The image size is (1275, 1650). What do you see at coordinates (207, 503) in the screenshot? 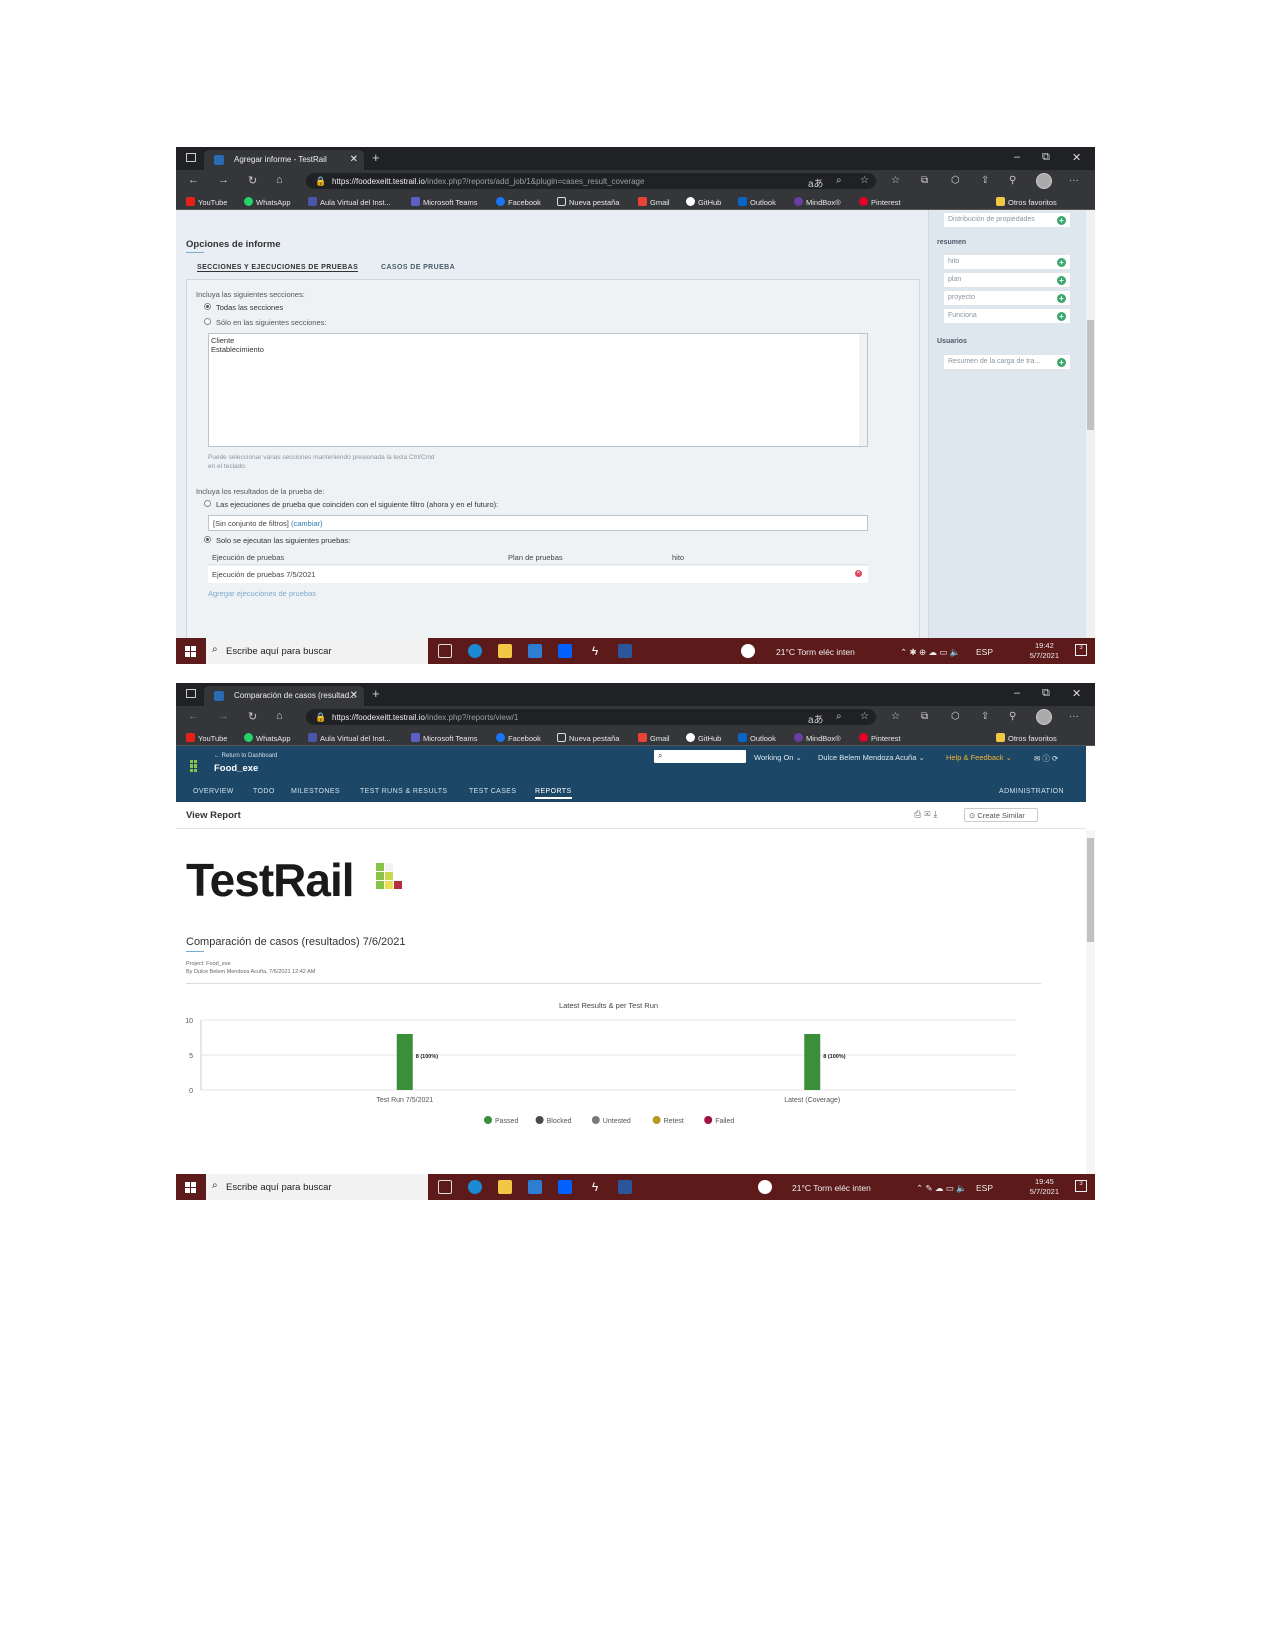
I see `radio-filter-runs` at bounding box center [207, 503].